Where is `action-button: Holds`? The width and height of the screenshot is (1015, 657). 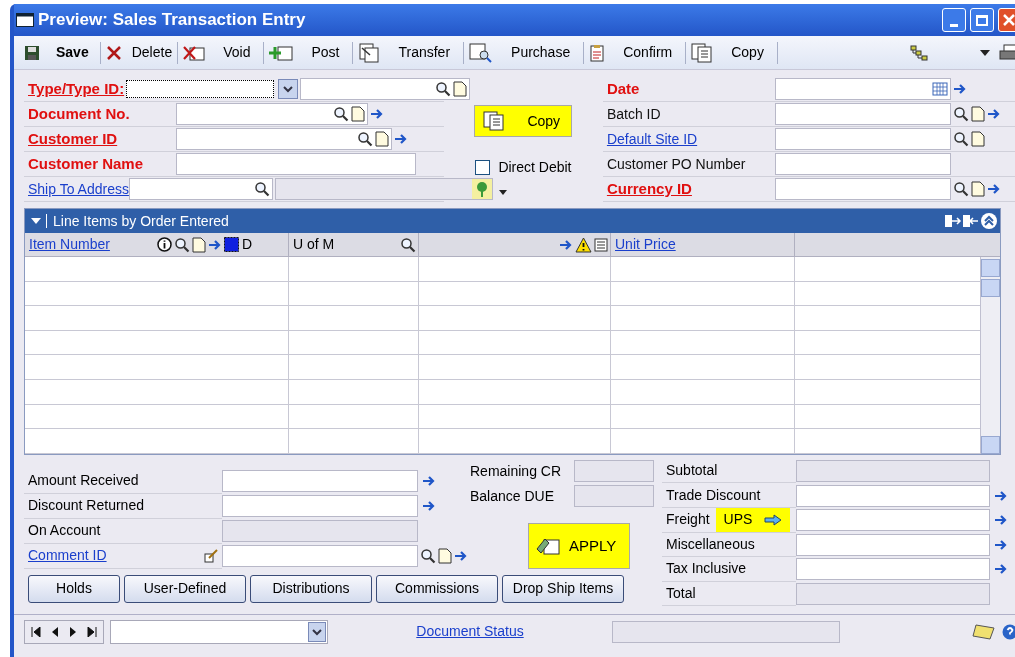 action-button: Holds is located at coordinates (74, 588).